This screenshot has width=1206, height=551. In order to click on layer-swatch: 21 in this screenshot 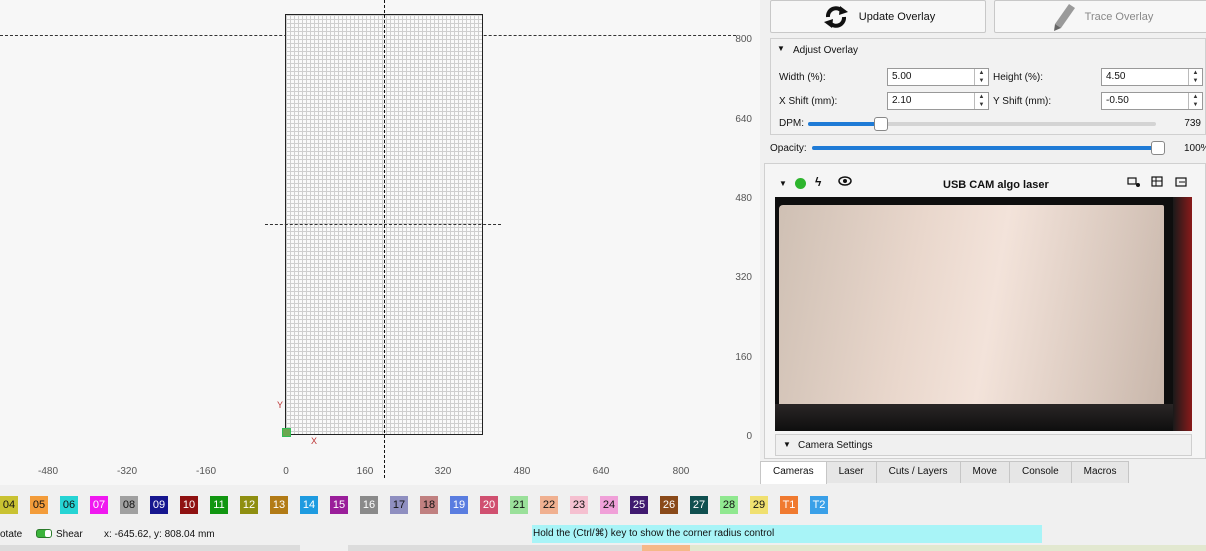, I will do `click(519, 505)`.